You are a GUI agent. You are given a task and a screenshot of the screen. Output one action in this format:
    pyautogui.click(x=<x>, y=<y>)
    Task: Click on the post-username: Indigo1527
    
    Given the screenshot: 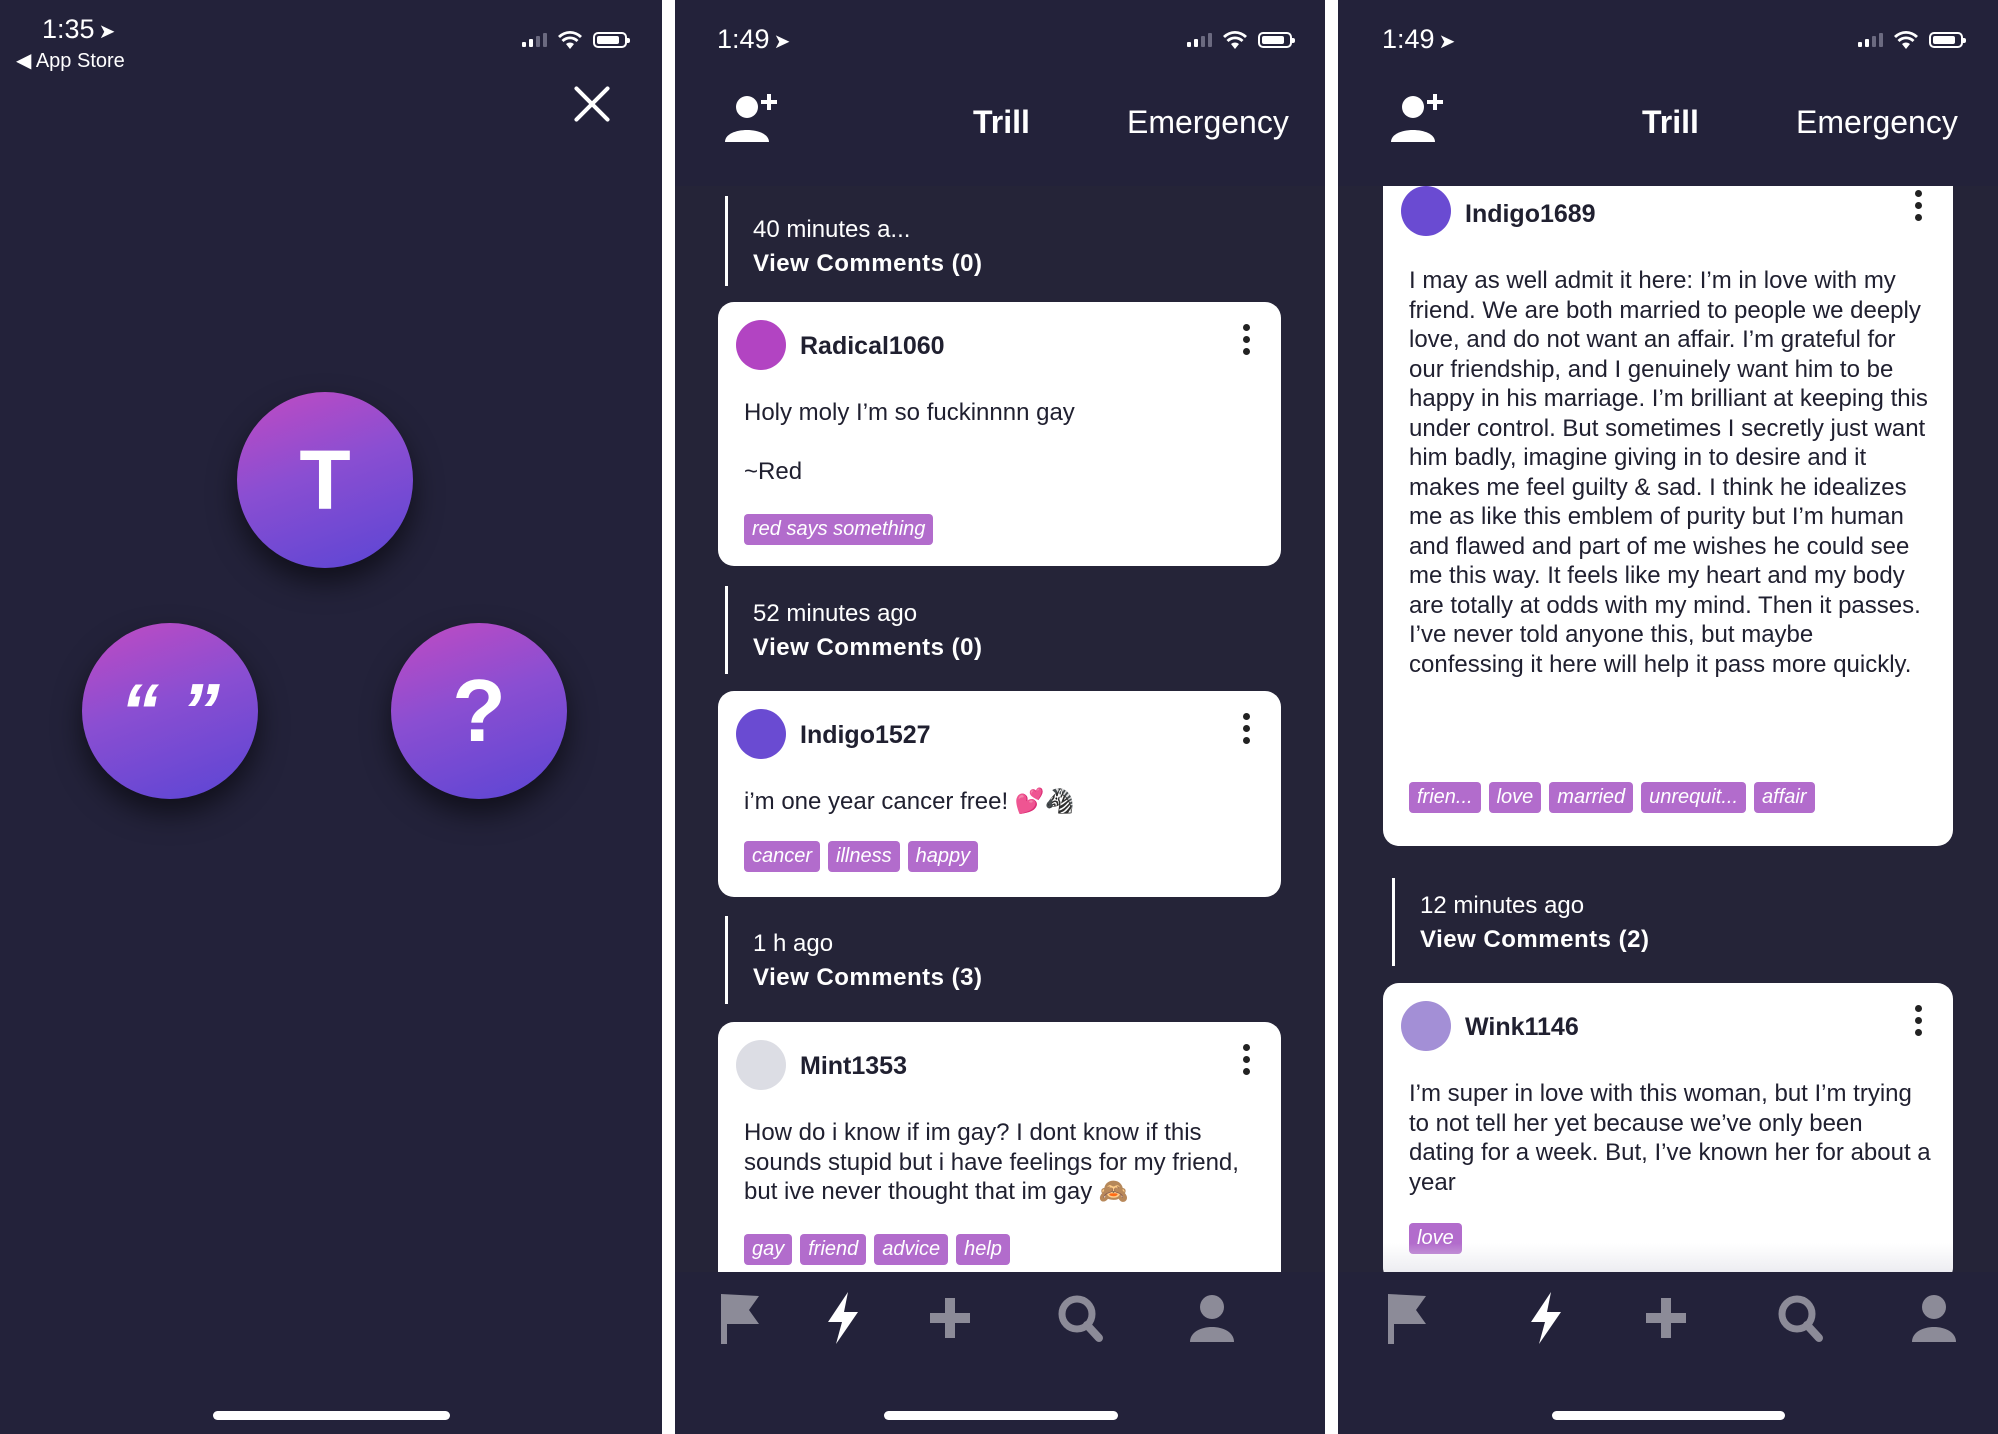 What is the action you would take?
    pyautogui.click(x=865, y=735)
    